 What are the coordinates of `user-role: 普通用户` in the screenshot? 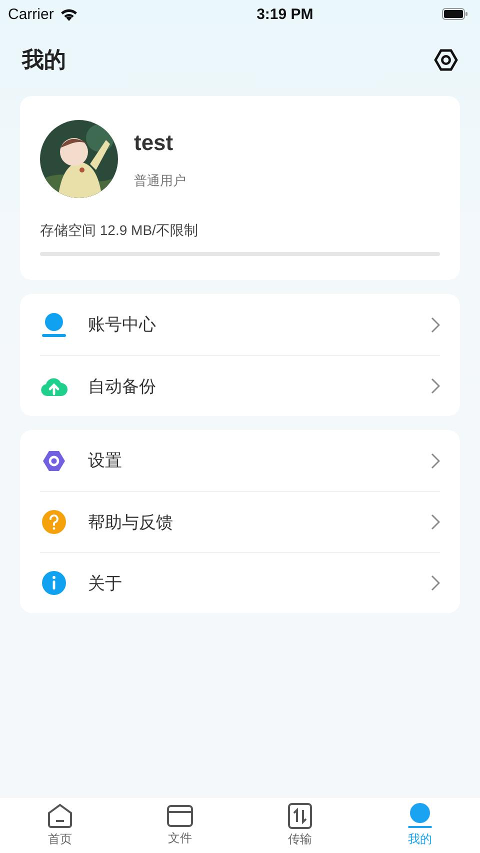 It's located at (160, 181).